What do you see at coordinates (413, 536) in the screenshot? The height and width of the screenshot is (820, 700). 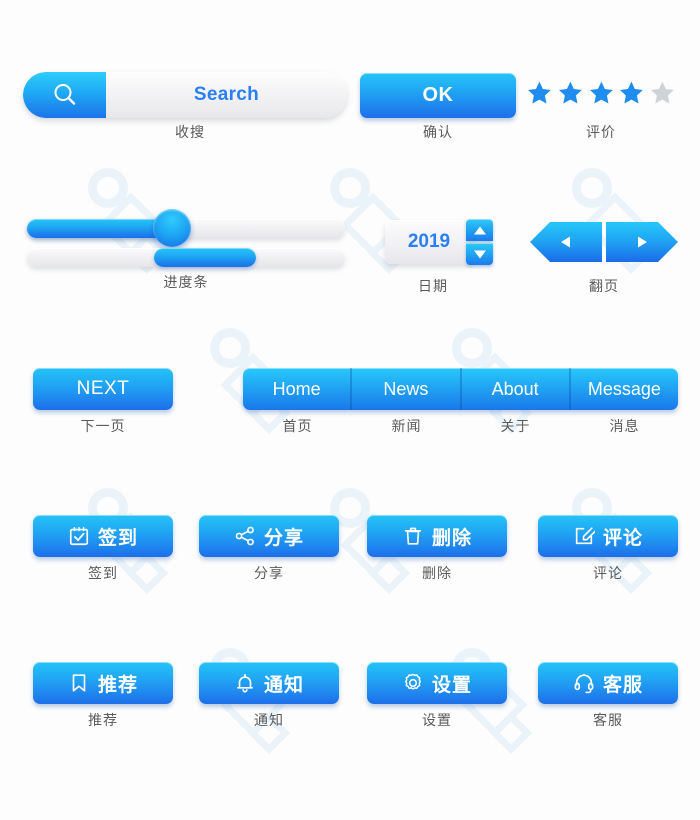 I see `trash-icon` at bounding box center [413, 536].